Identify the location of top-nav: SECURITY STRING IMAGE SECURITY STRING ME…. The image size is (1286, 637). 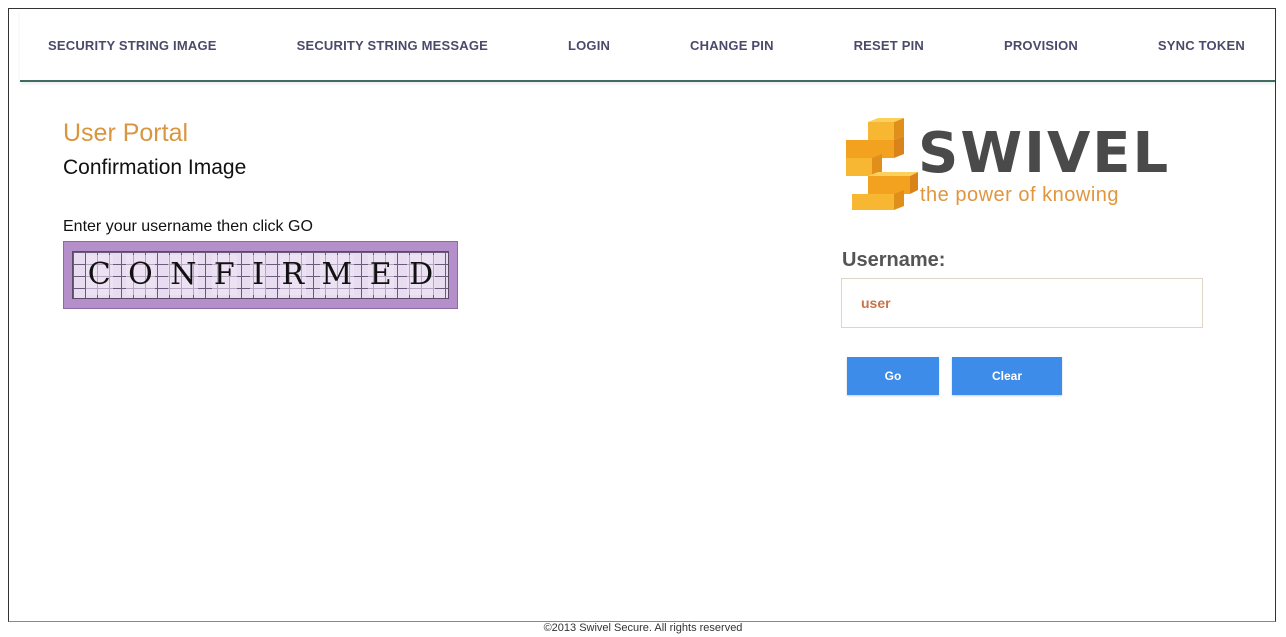
(647, 46).